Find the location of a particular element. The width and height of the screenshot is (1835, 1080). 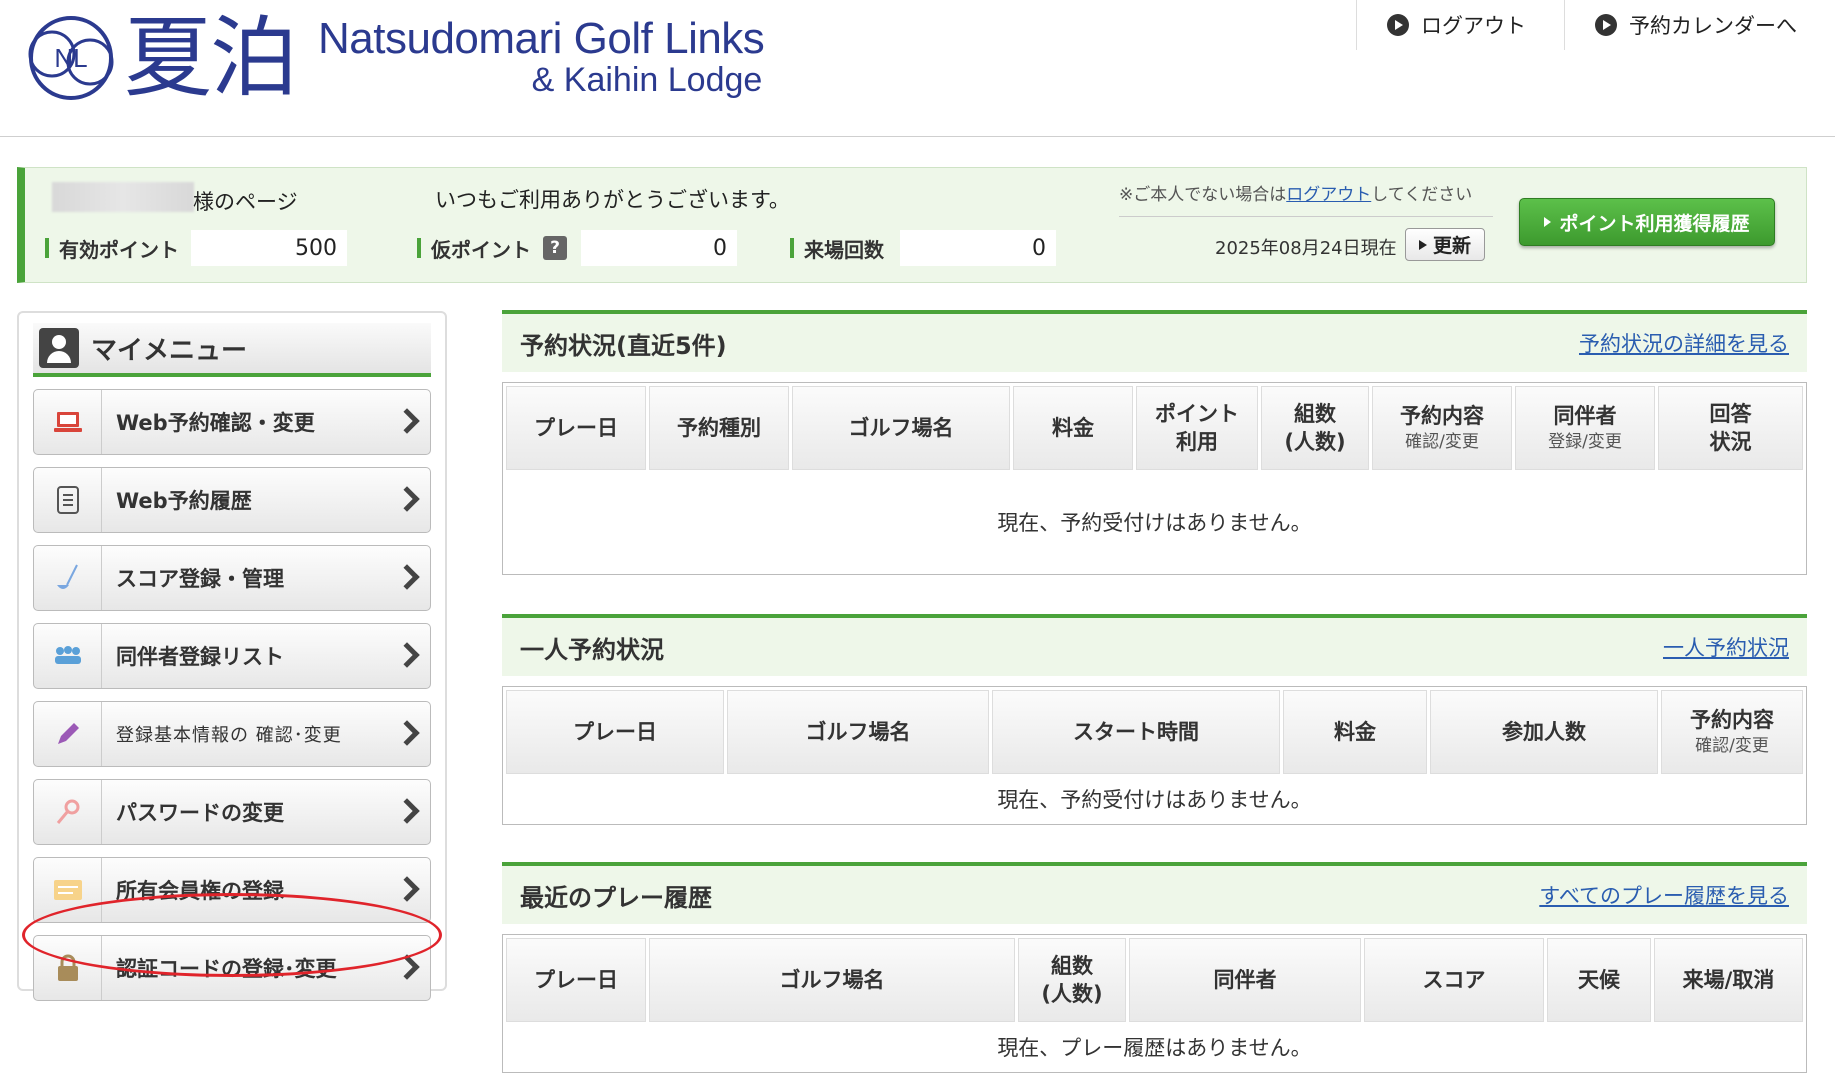

note-logout-link: ログアウト is located at coordinates (1328, 195).